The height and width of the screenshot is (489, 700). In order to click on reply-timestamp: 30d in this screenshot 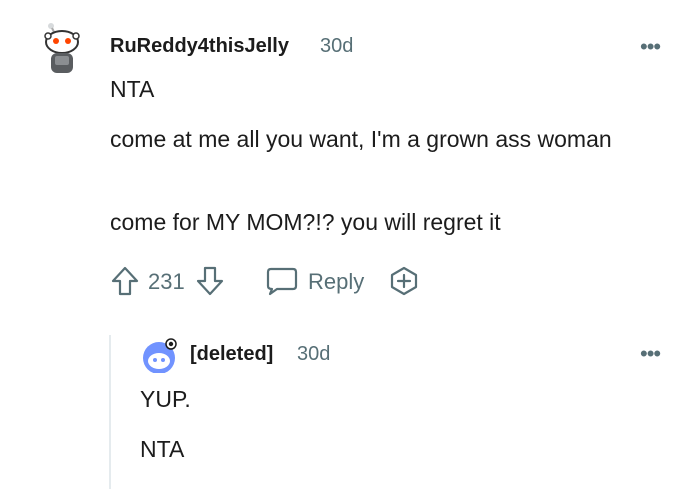, I will do `click(313, 354)`.